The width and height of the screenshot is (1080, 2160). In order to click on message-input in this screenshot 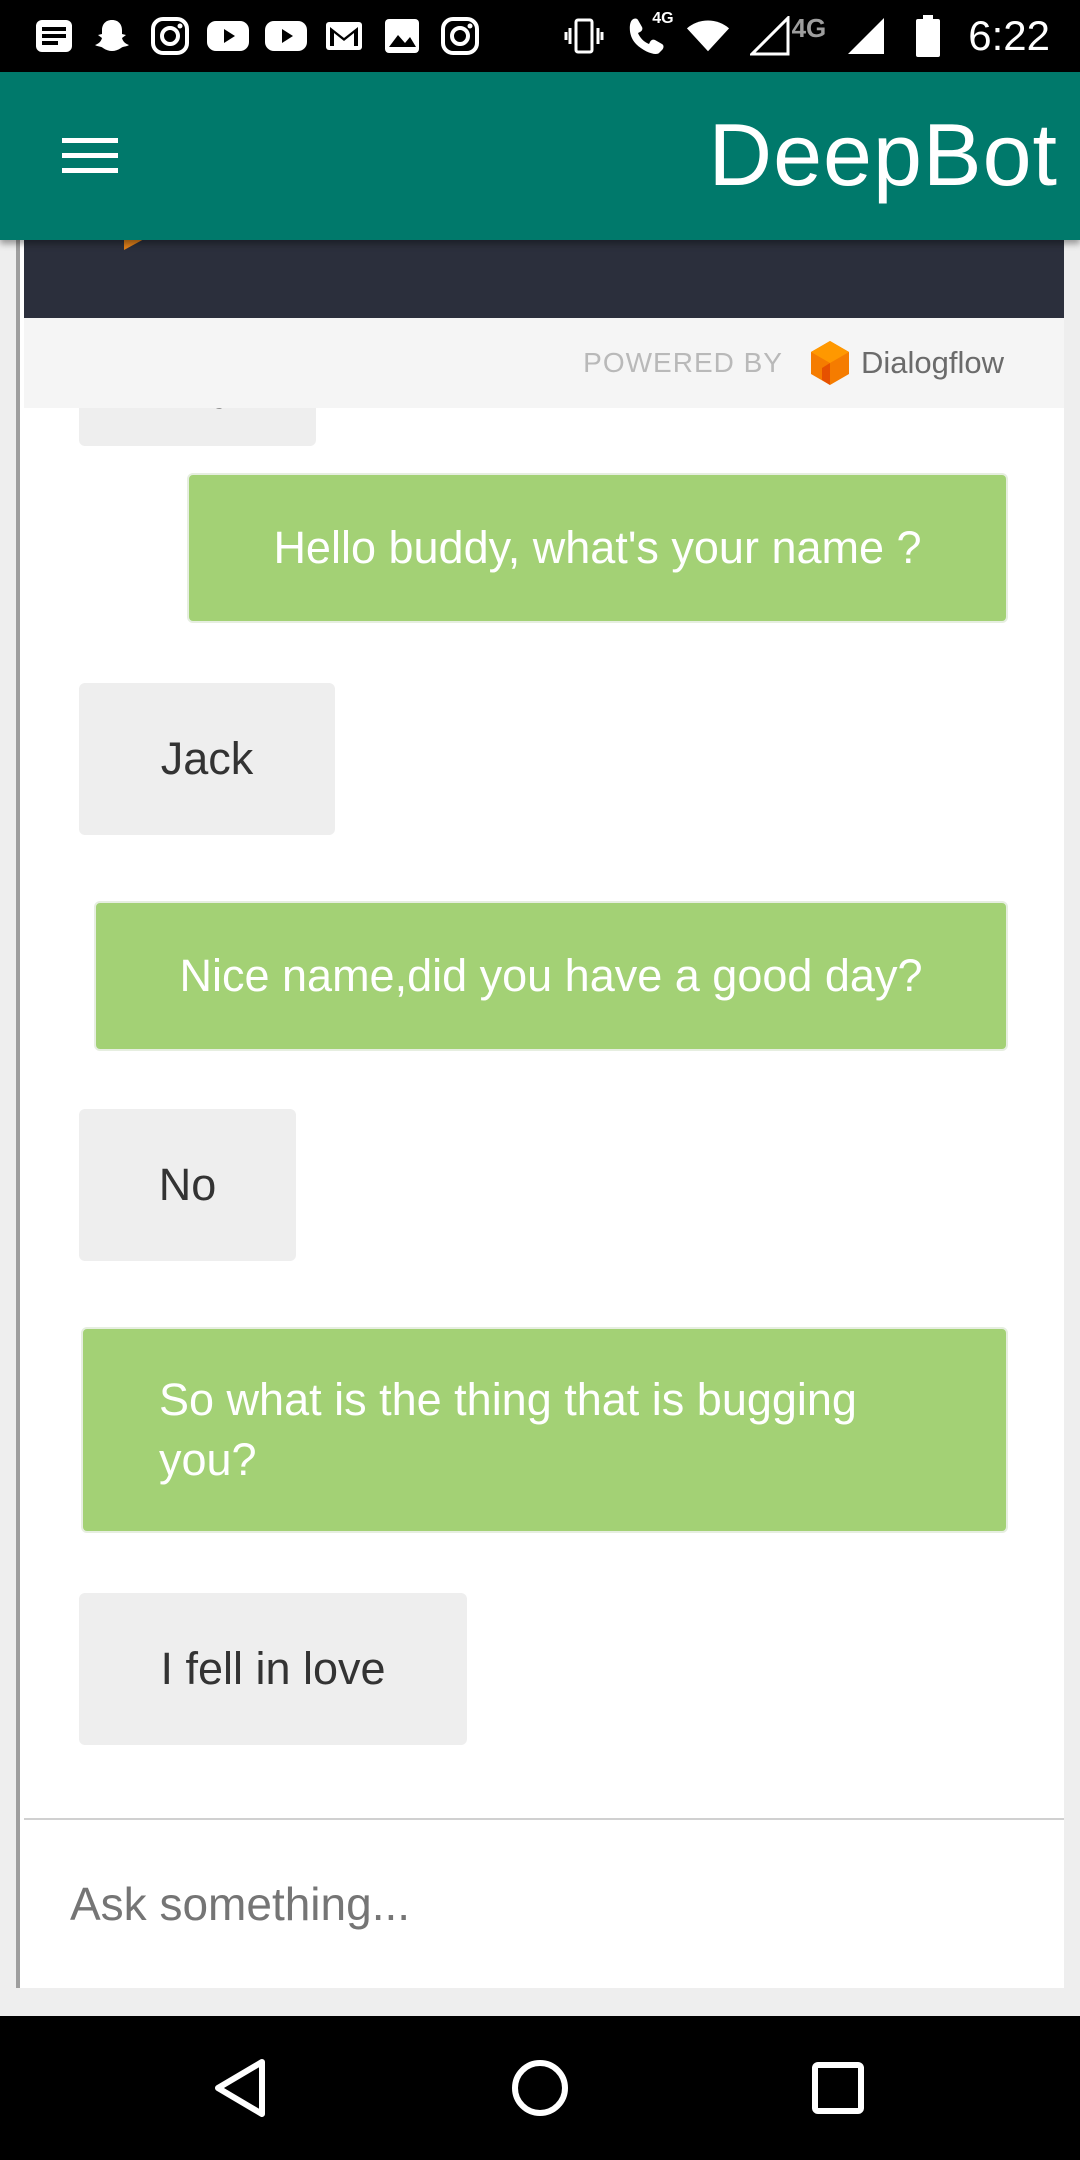, I will do `click(544, 1904)`.